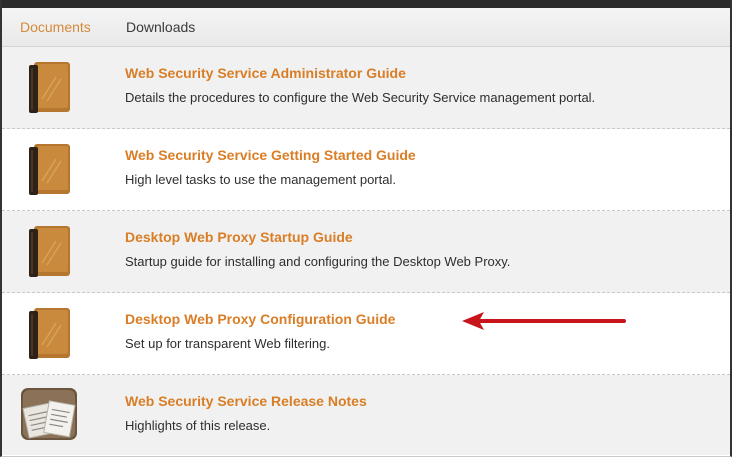 This screenshot has height=458, width=732. What do you see at coordinates (265, 73) in the screenshot?
I see `document-link: Web Security Service Administrator Guide` at bounding box center [265, 73].